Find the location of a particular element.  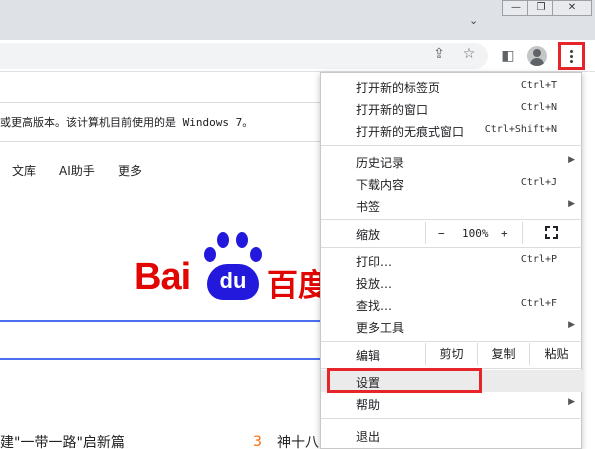

browser-toolbar: ⇪ ☆ ◧ is located at coordinates (297, 56).